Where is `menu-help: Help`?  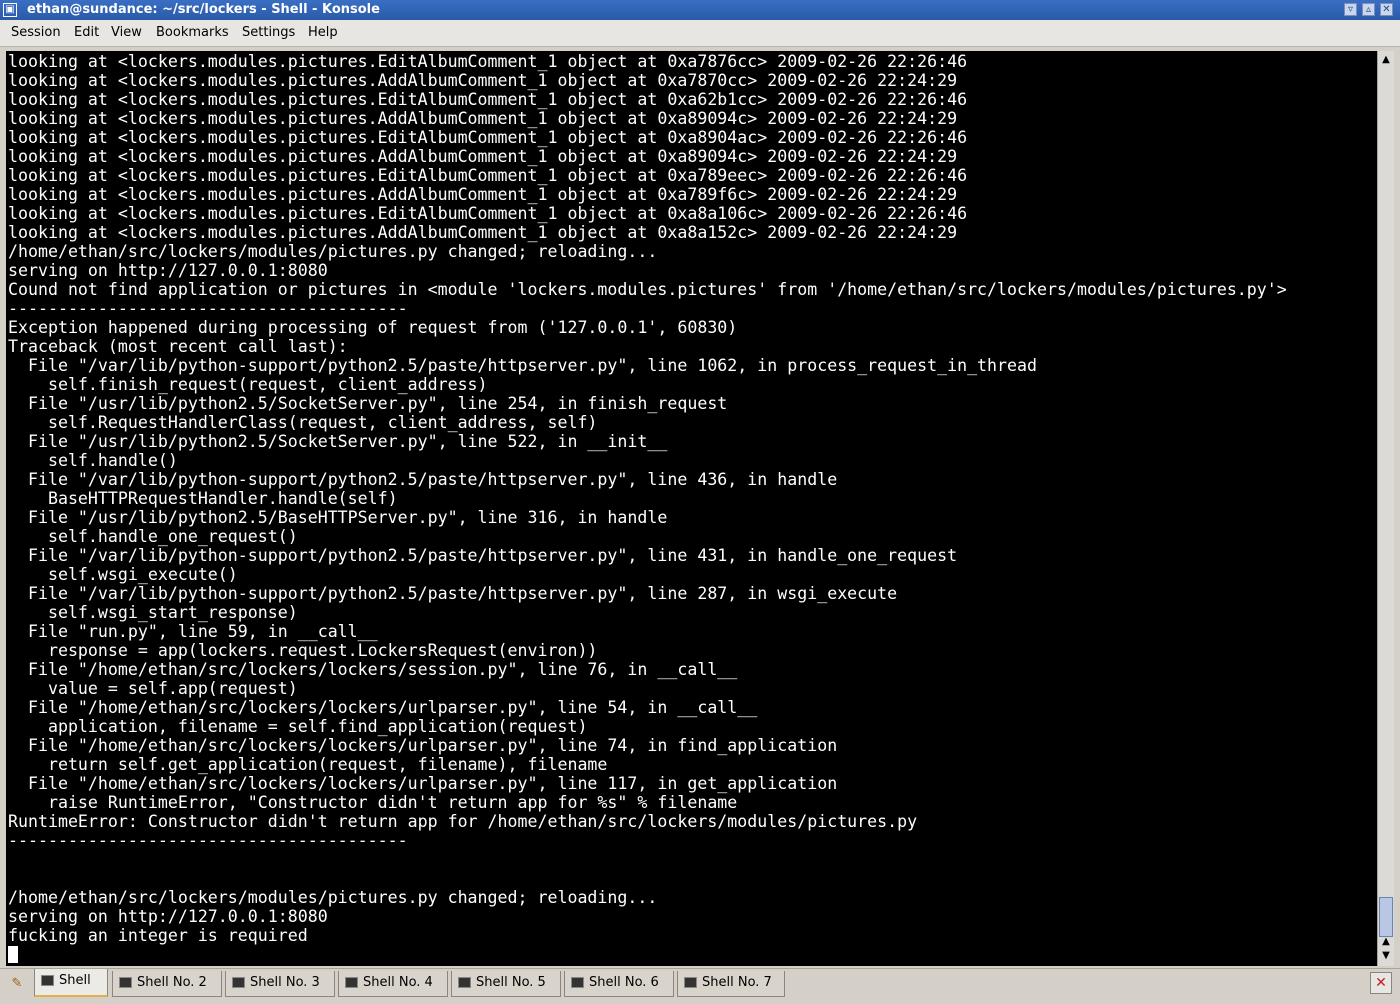 menu-help: Help is located at coordinates (323, 32).